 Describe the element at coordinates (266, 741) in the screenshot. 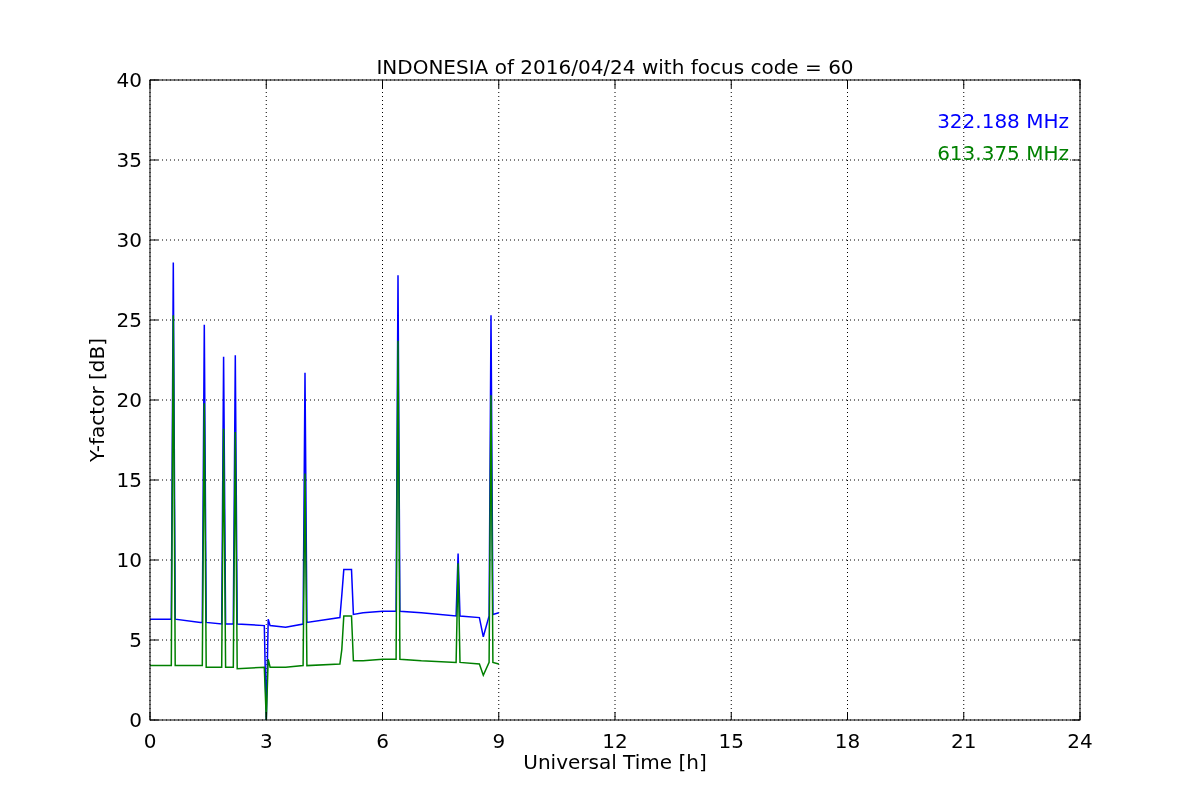

I see `x-tick-label: 3` at that location.